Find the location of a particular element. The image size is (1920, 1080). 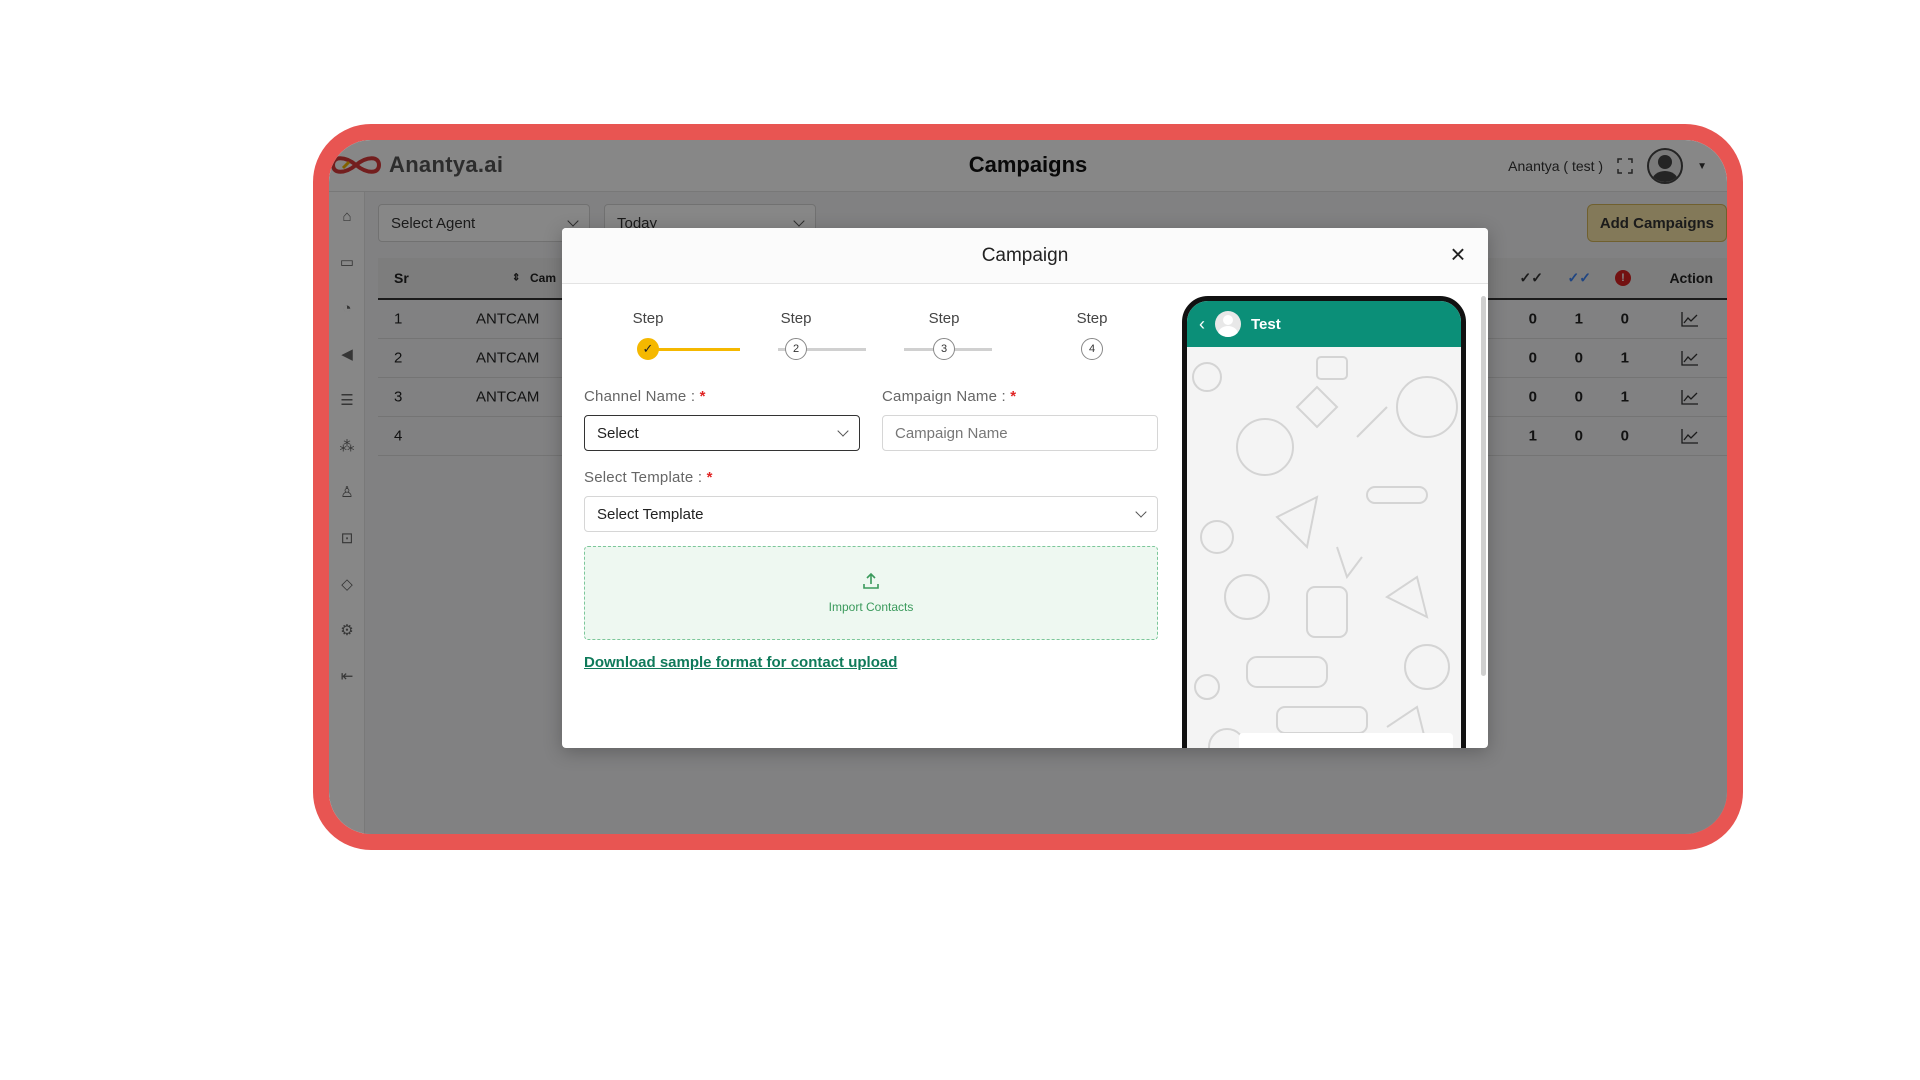

step-label-2: Step is located at coordinates (796, 318).